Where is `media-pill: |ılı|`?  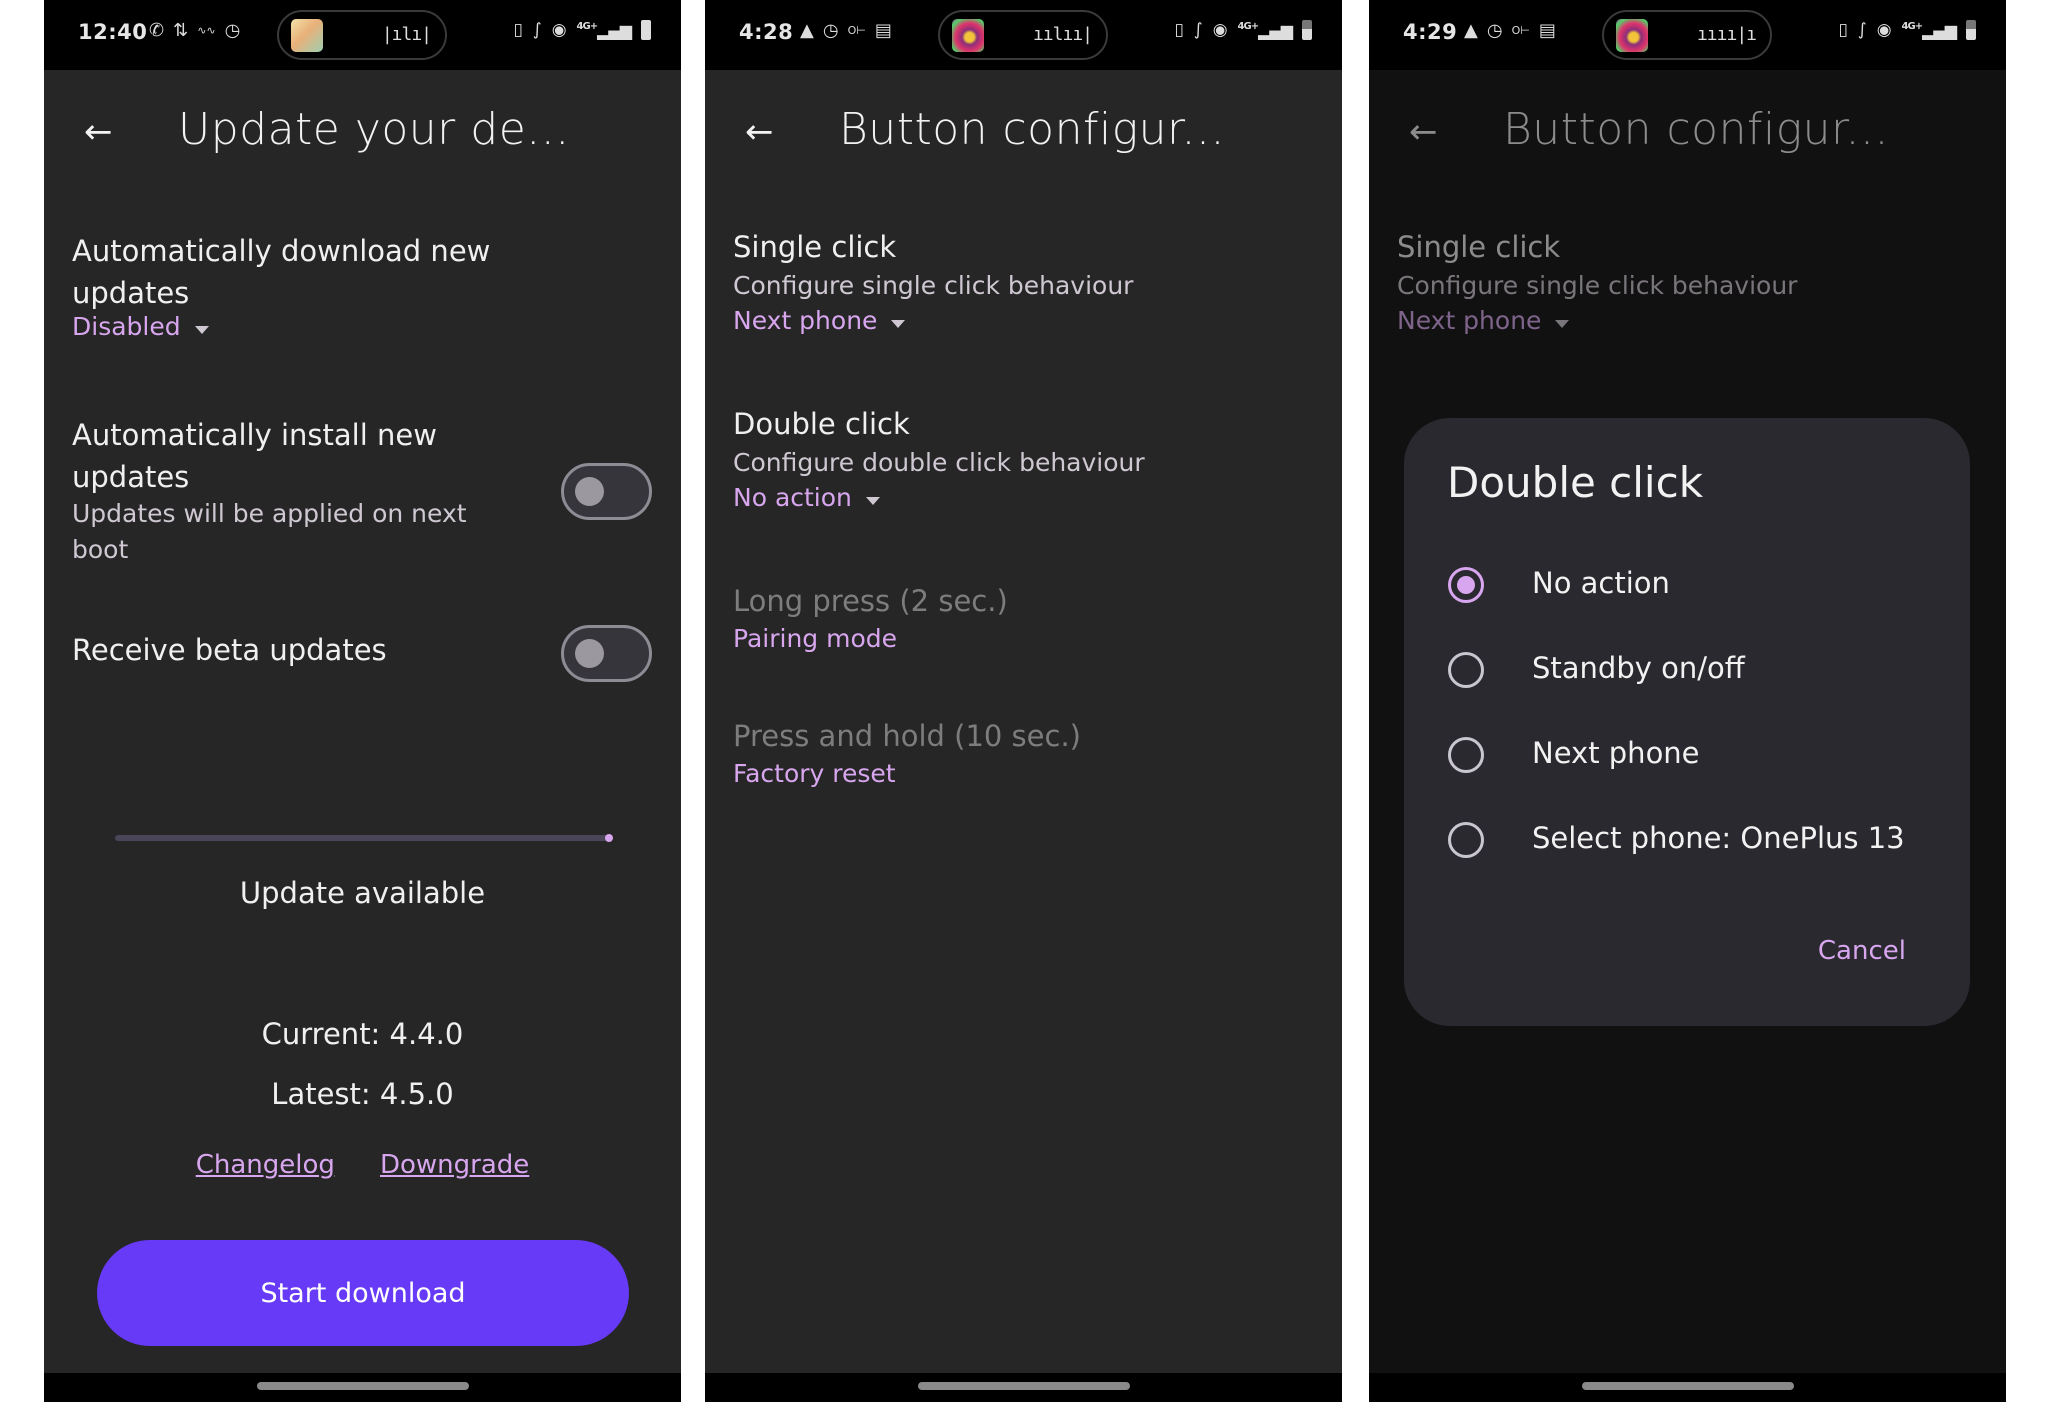 media-pill: |ılı| is located at coordinates (362, 35).